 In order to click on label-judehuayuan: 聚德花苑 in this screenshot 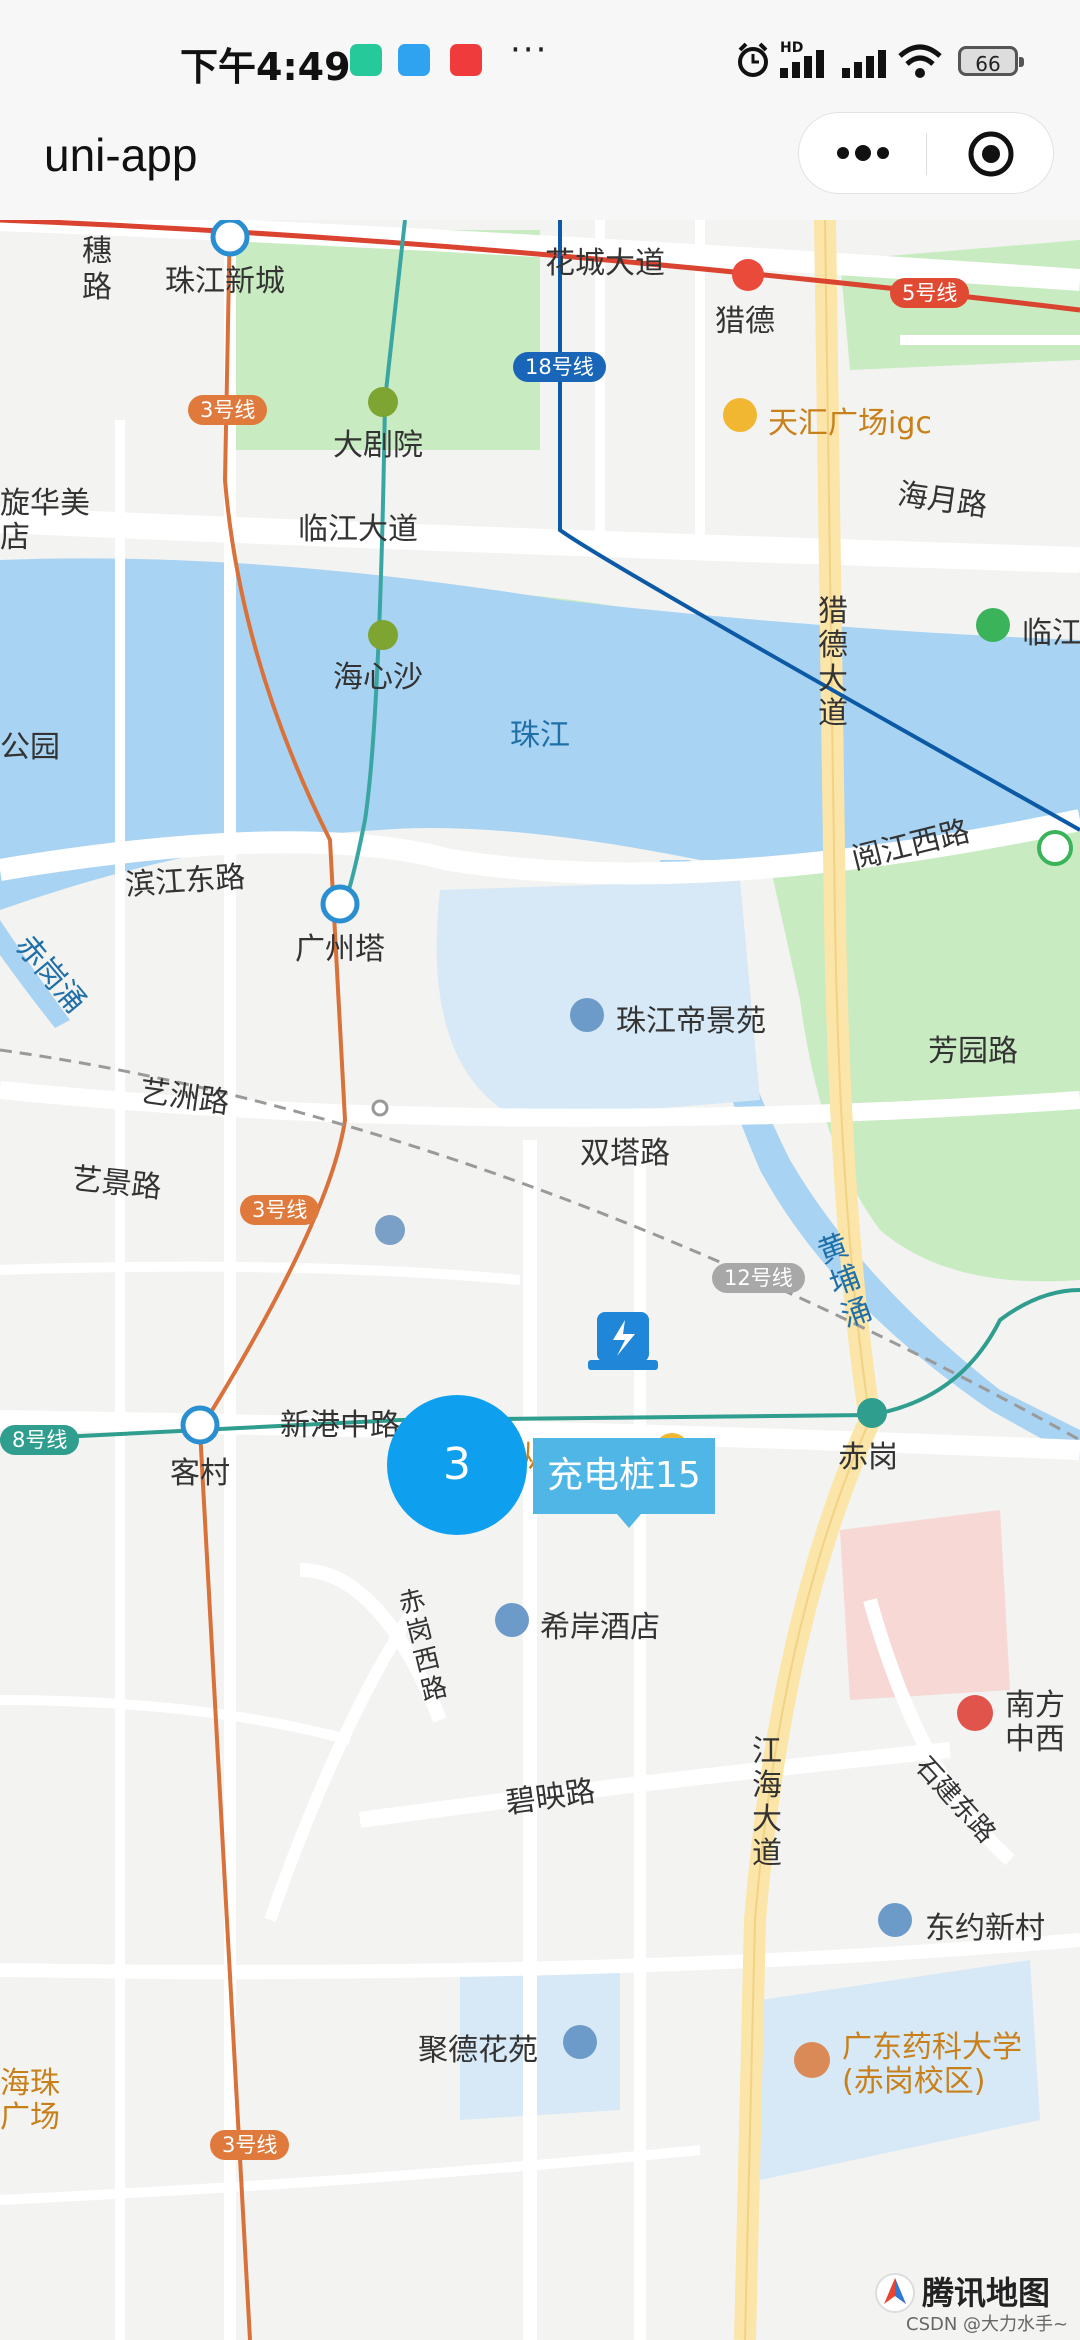, I will do `click(478, 2050)`.